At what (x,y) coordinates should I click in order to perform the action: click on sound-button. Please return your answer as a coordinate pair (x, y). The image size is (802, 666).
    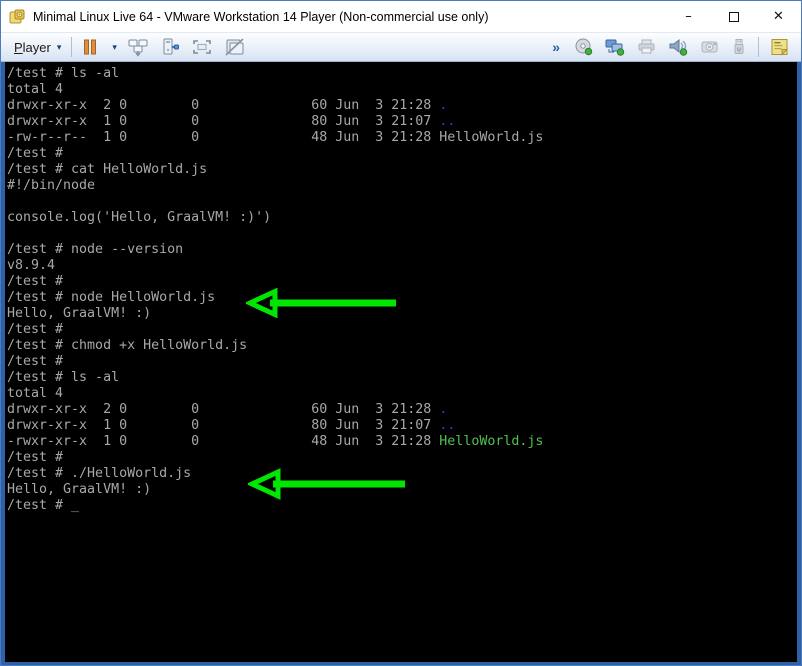
    Looking at the image, I should click on (678, 47).